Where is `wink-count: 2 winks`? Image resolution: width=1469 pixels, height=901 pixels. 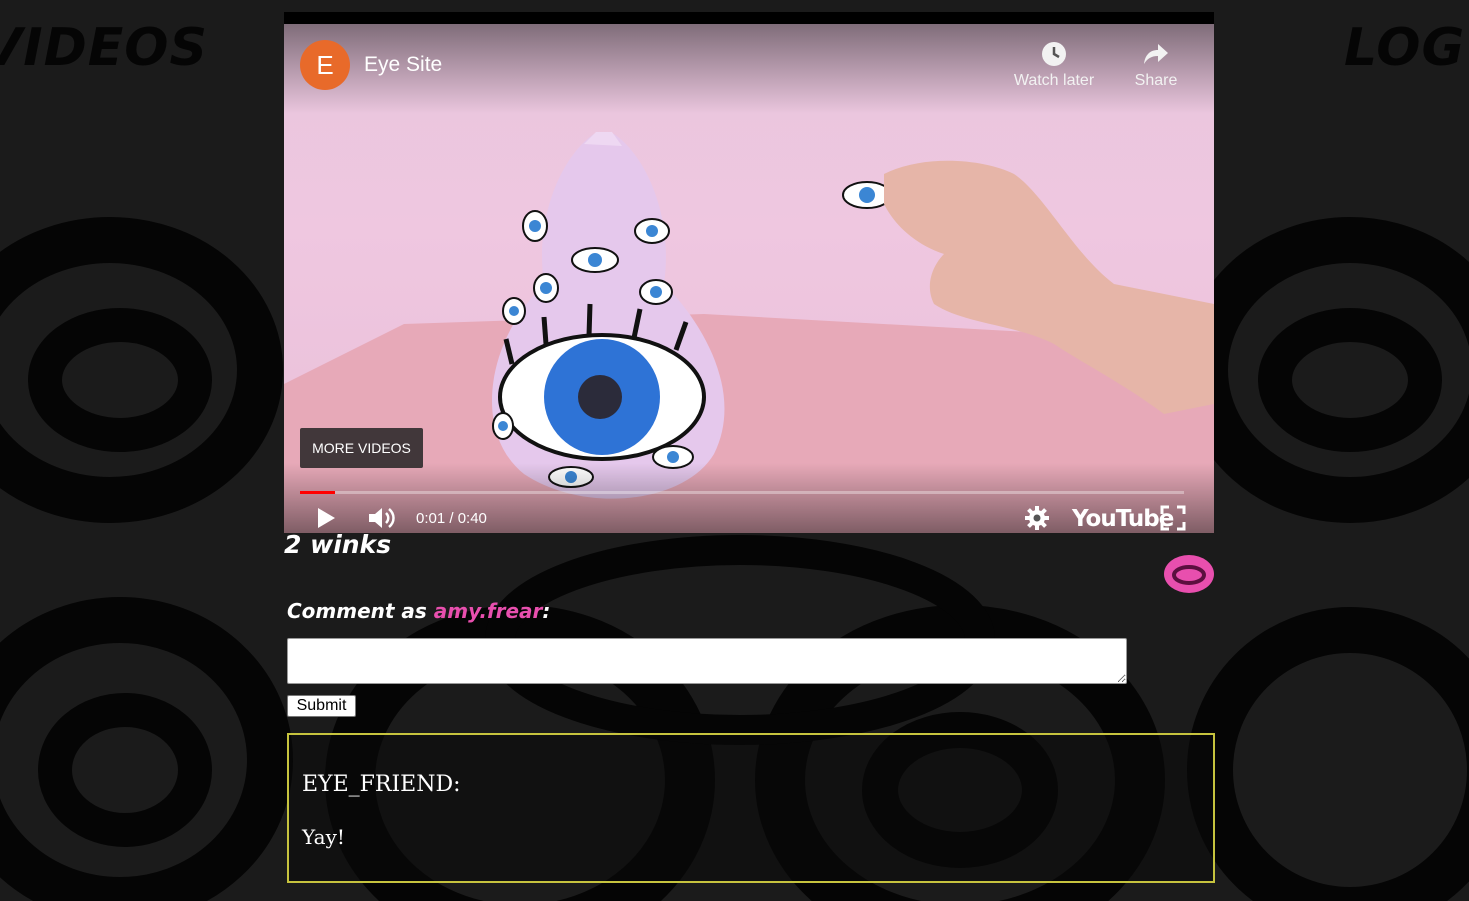 wink-count: 2 winks is located at coordinates (338, 544).